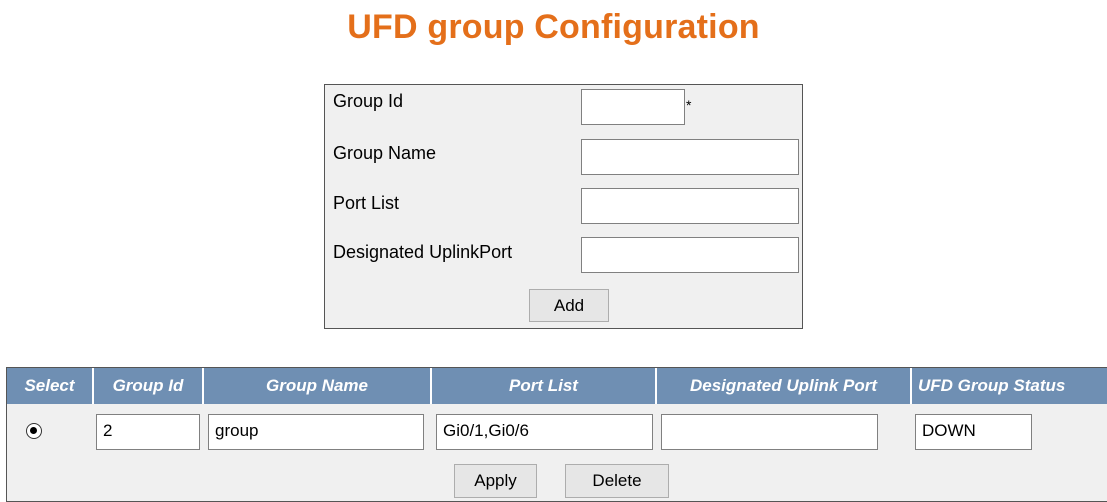 Image resolution: width=1107 pixels, height=502 pixels. Describe the element at coordinates (769, 432) in the screenshot. I see `row-uplink-port-input` at that location.